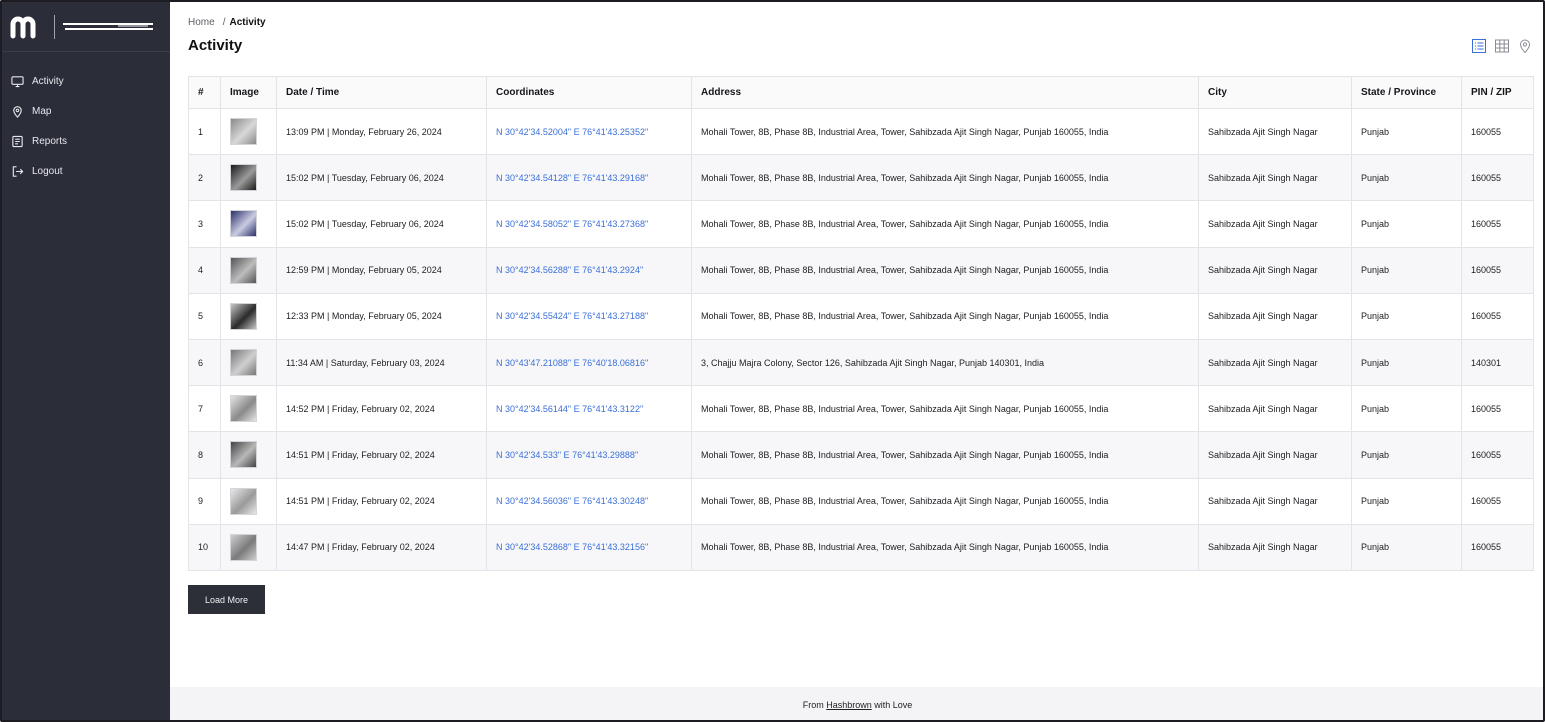  I want to click on cell-coordinates: N 30°42'34.52868" E 76°41'43.32156", so click(589, 547).